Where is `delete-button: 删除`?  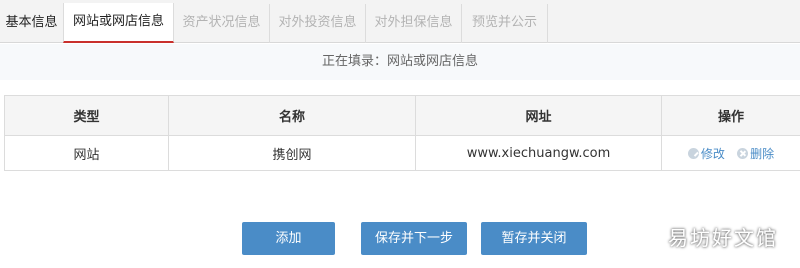 delete-button: 删除 is located at coordinates (755, 154).